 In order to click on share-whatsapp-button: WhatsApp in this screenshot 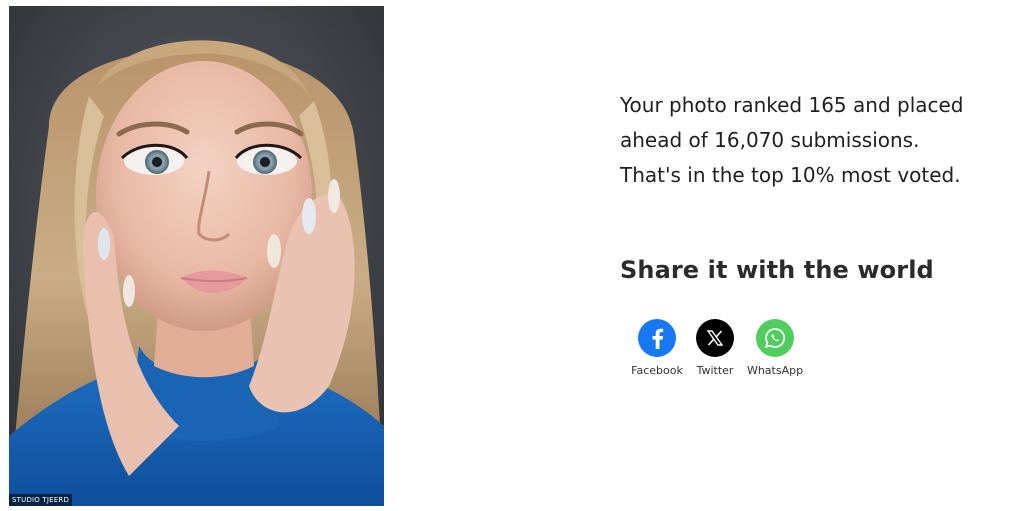, I will do `click(775, 348)`.